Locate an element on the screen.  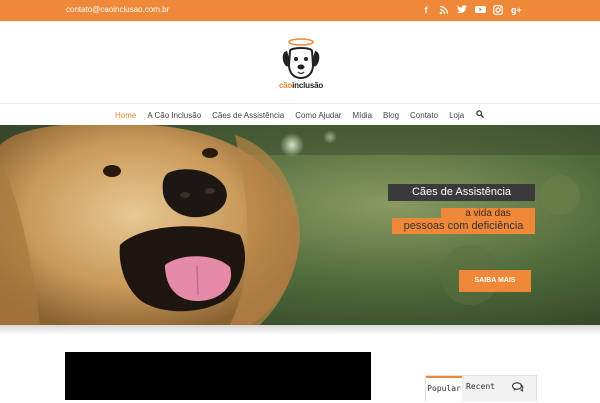
tab-comments is located at coordinates (517, 388).